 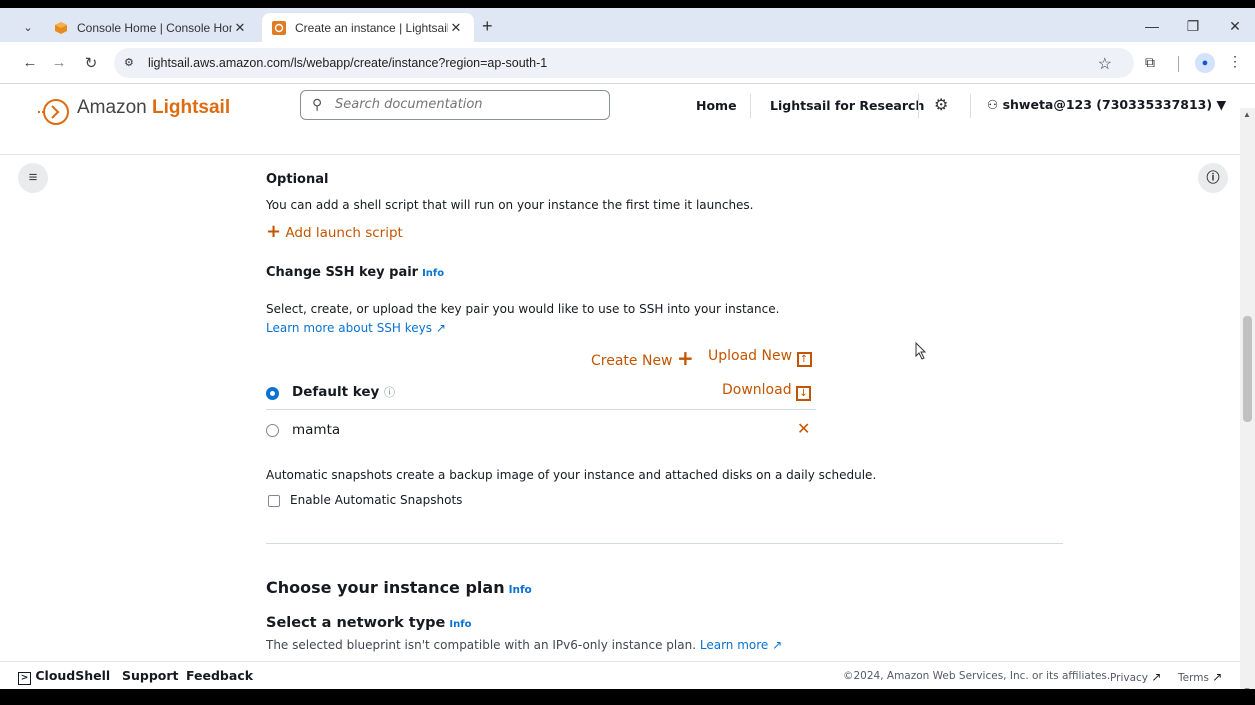 I want to click on scrollbar-thumb, so click(x=1247, y=369).